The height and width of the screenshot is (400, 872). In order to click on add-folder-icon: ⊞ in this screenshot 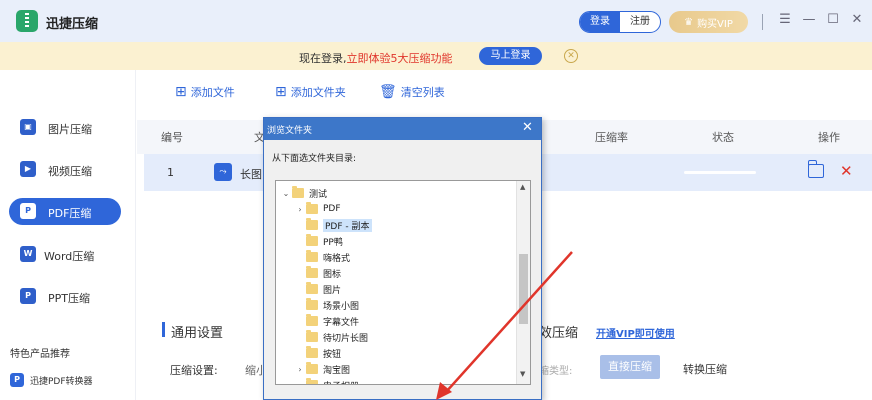, I will do `click(281, 92)`.